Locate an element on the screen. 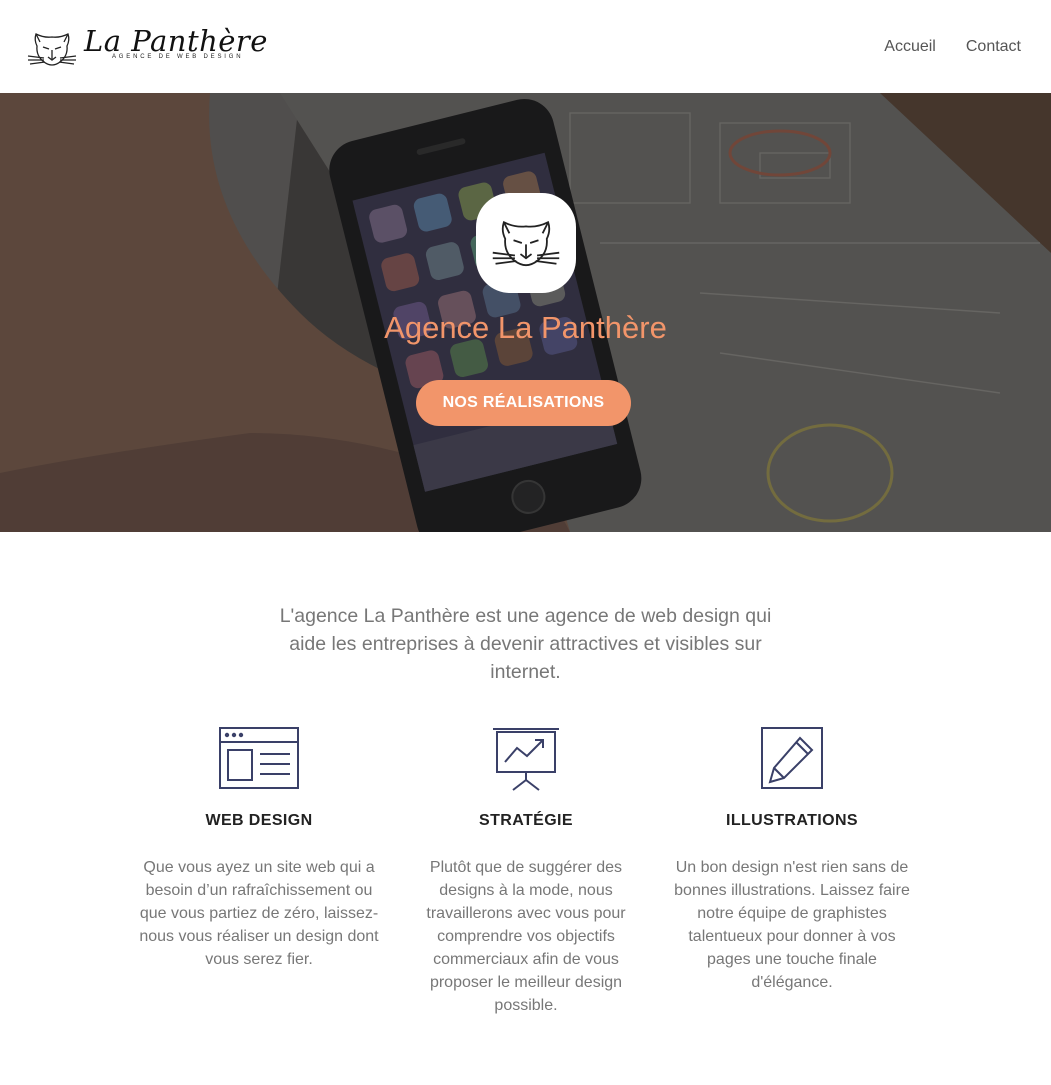 The image size is (1051, 1085). service-title: WEB DESIGN is located at coordinates (259, 820).